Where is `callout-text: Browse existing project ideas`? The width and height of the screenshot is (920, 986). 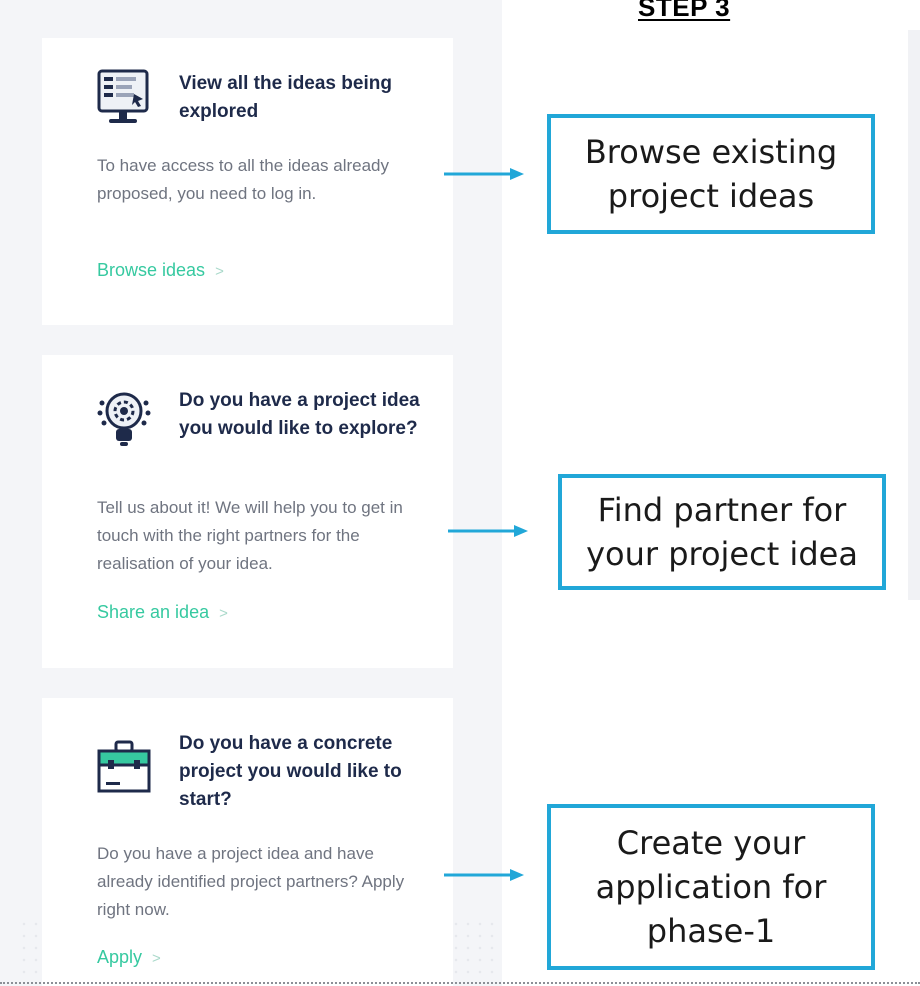
callout-text: Browse existing project ideas is located at coordinates (711, 174).